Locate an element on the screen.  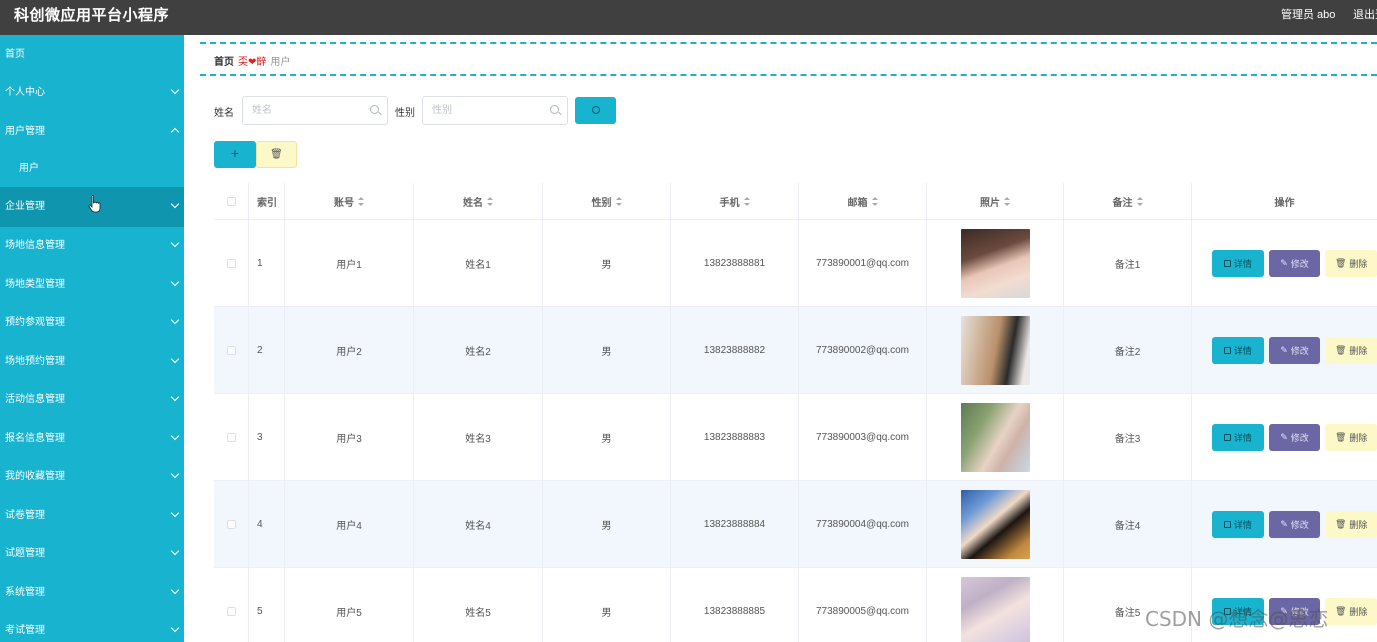
sidebar-subitem-users: 用户 is located at coordinates (92, 169).